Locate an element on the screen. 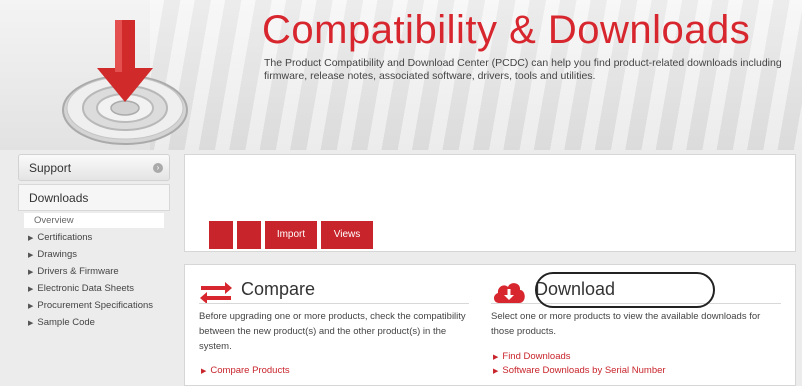 Image resolution: width=802 pixels, height=386 pixels. compare-products-link: ▶ Compare Products is located at coordinates (245, 370).